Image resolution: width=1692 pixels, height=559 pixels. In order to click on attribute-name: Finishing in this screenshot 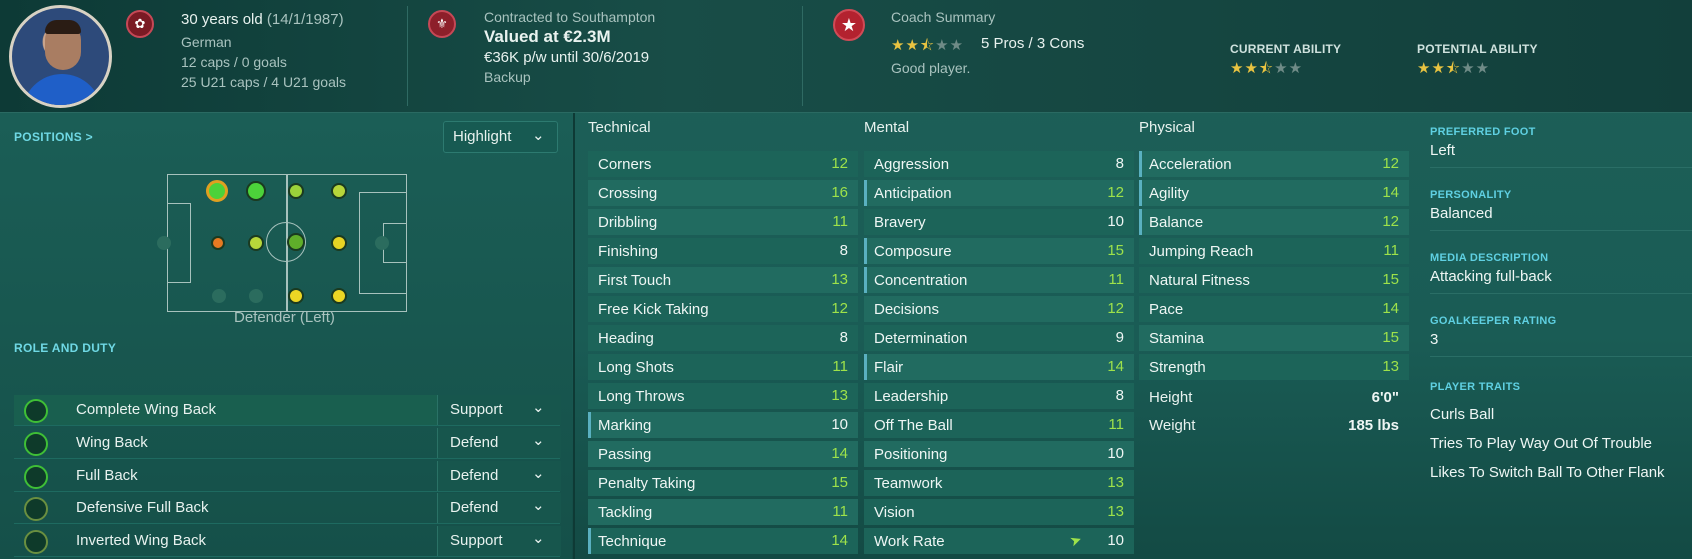, I will do `click(628, 251)`.